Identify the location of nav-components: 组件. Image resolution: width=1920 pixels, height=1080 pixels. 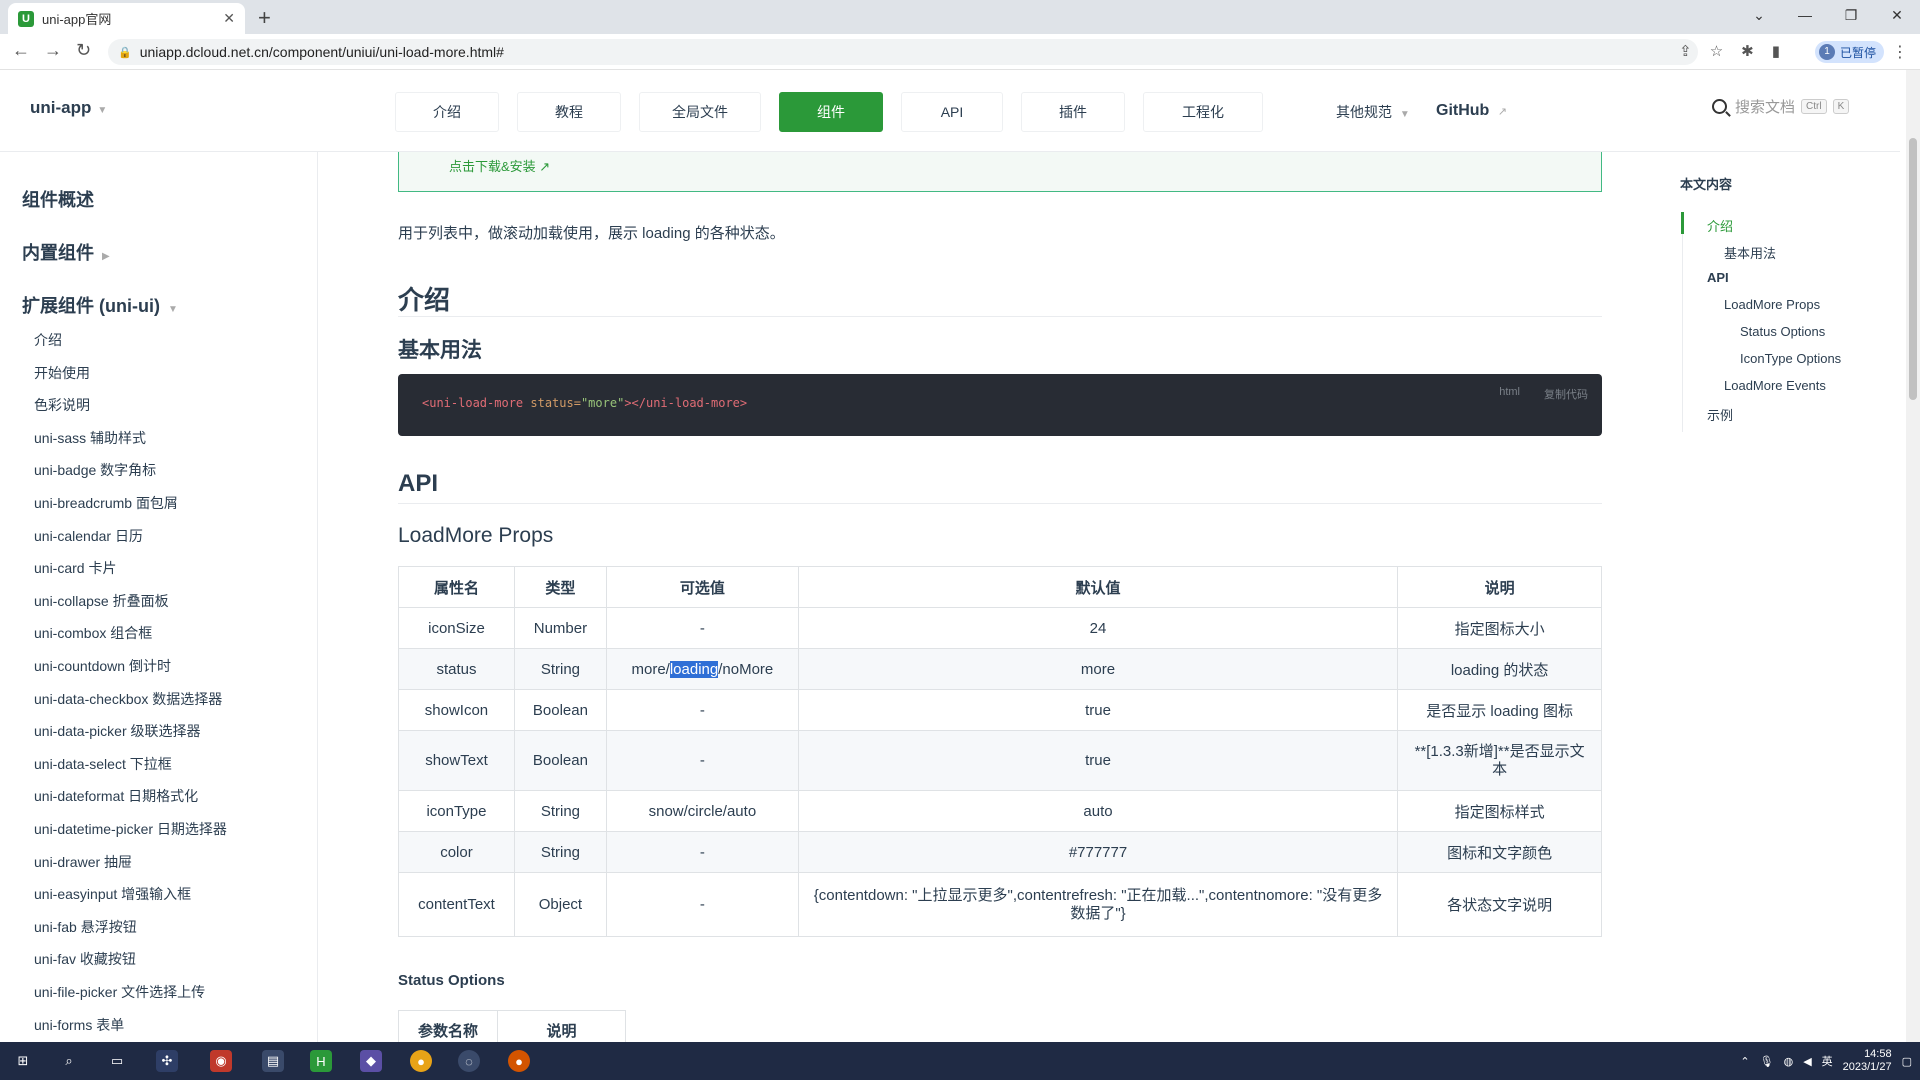
(831, 112).